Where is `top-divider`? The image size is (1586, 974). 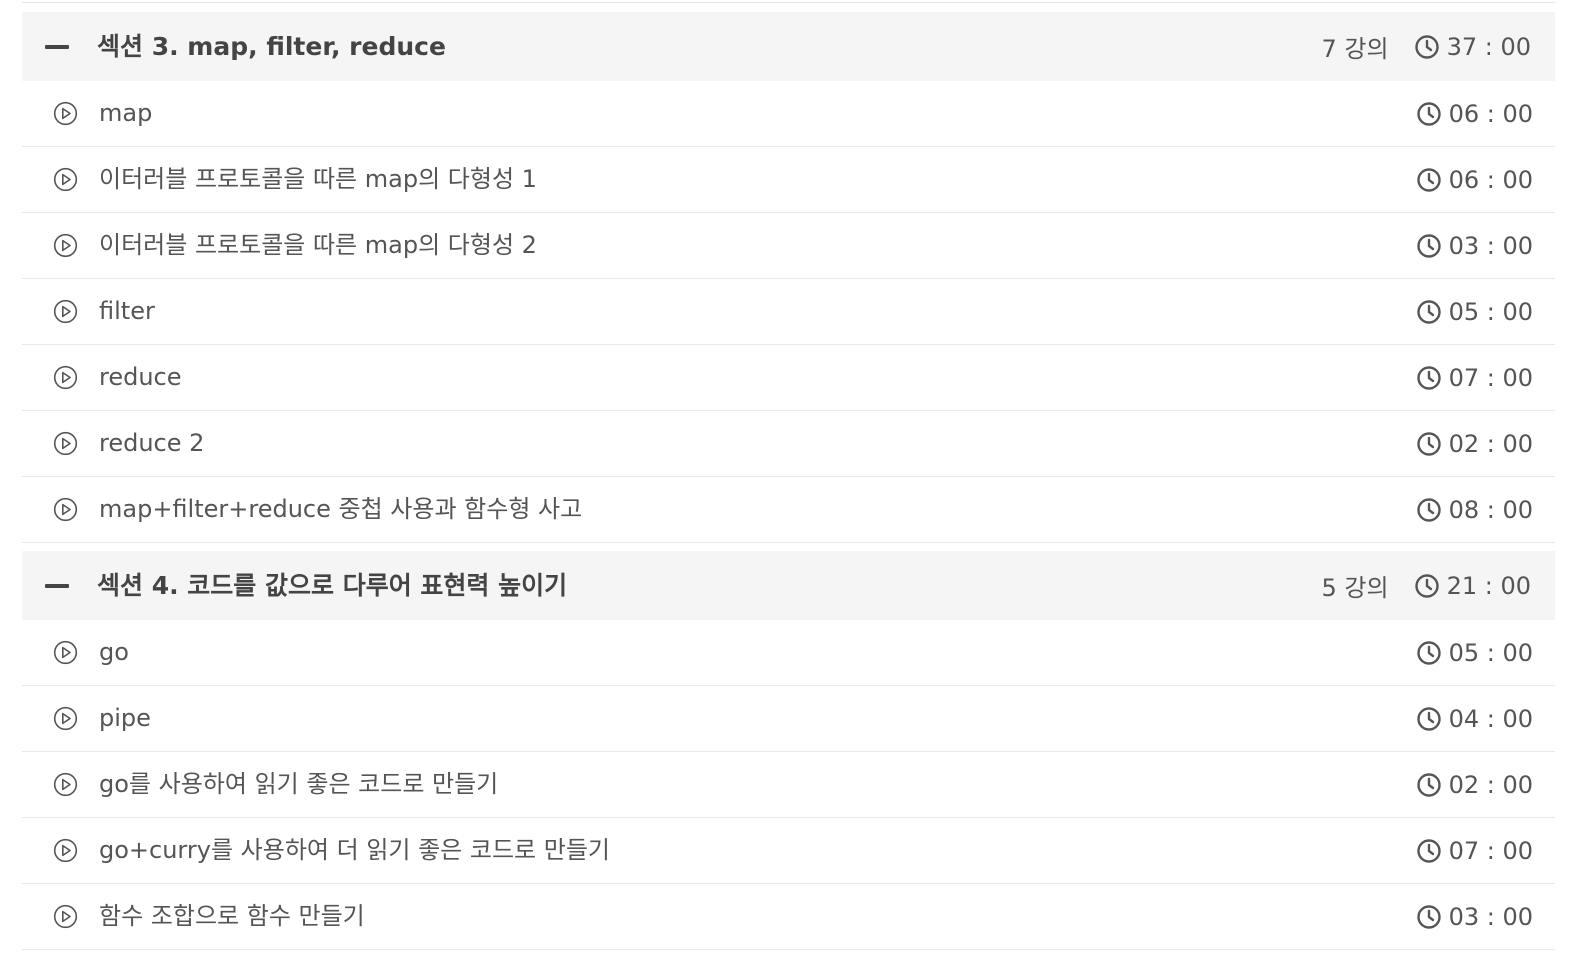 top-divider is located at coordinates (788, 2).